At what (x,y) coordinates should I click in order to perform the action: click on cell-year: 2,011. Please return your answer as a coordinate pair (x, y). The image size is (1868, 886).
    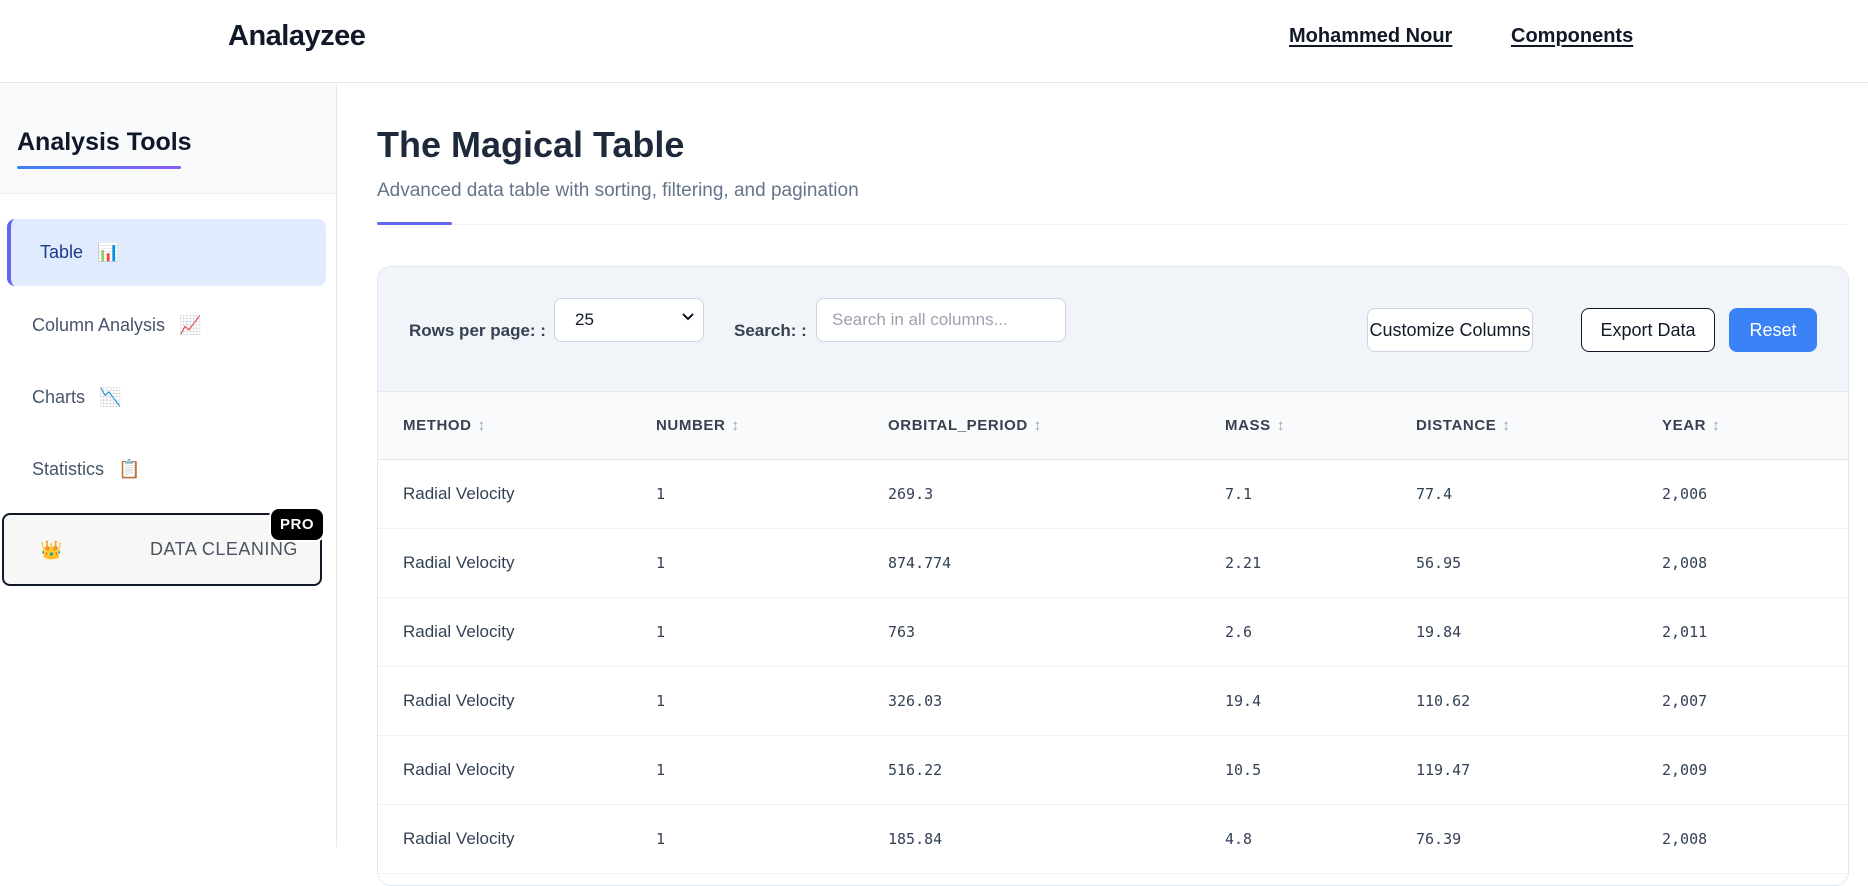
    Looking at the image, I should click on (1685, 631).